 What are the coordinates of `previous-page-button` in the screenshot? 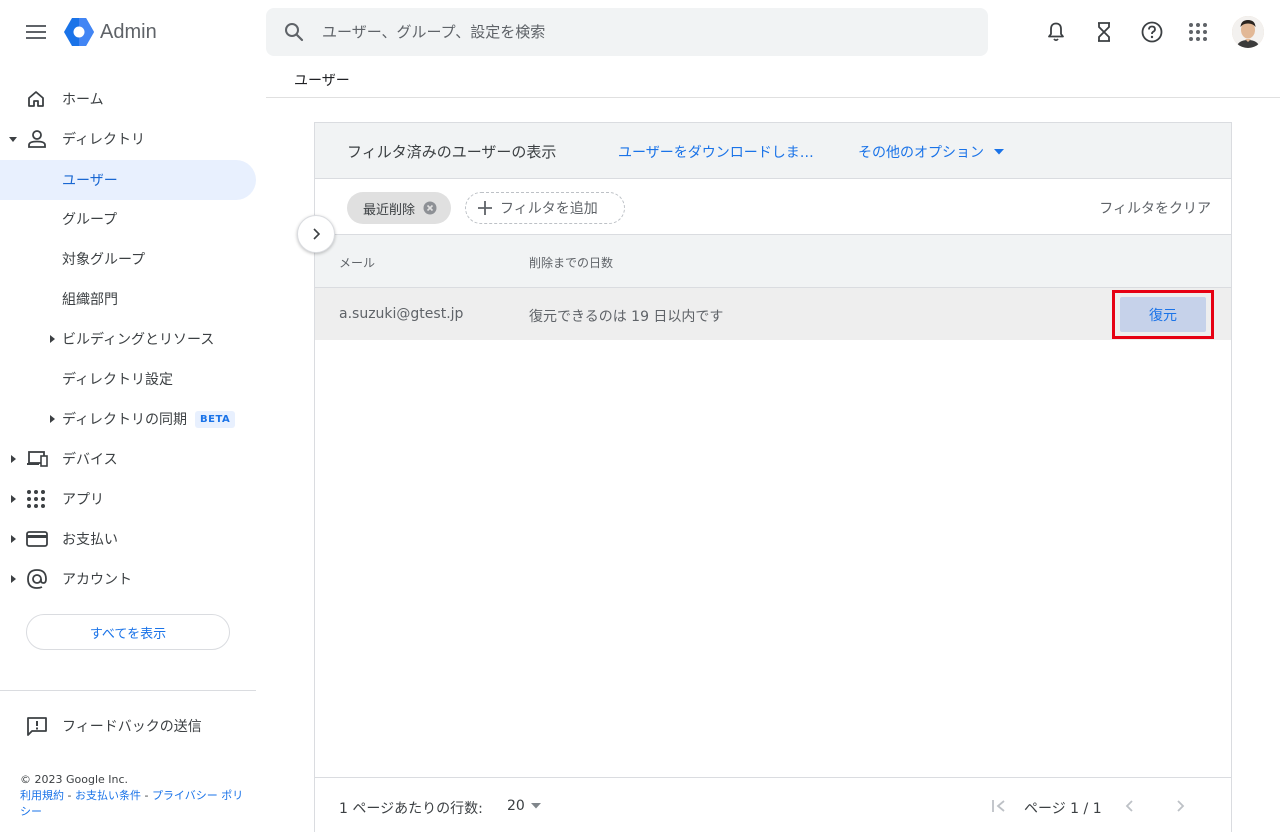 It's located at (1129, 806).